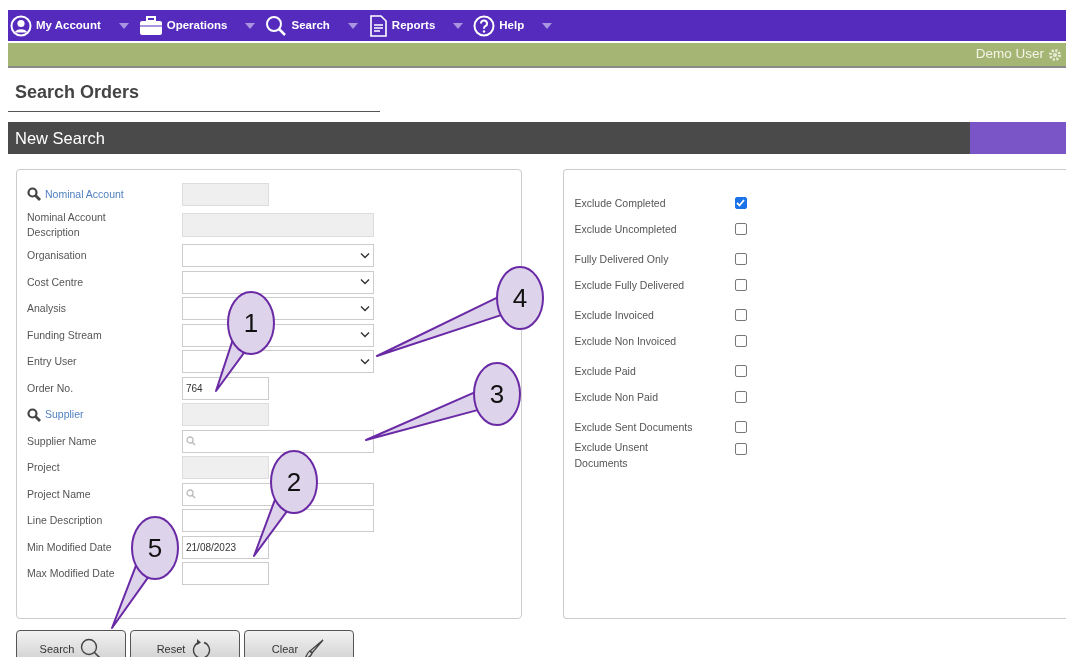 The width and height of the screenshot is (1066, 657). What do you see at coordinates (69, 547) in the screenshot?
I see `field-label: Min Modified Date` at bounding box center [69, 547].